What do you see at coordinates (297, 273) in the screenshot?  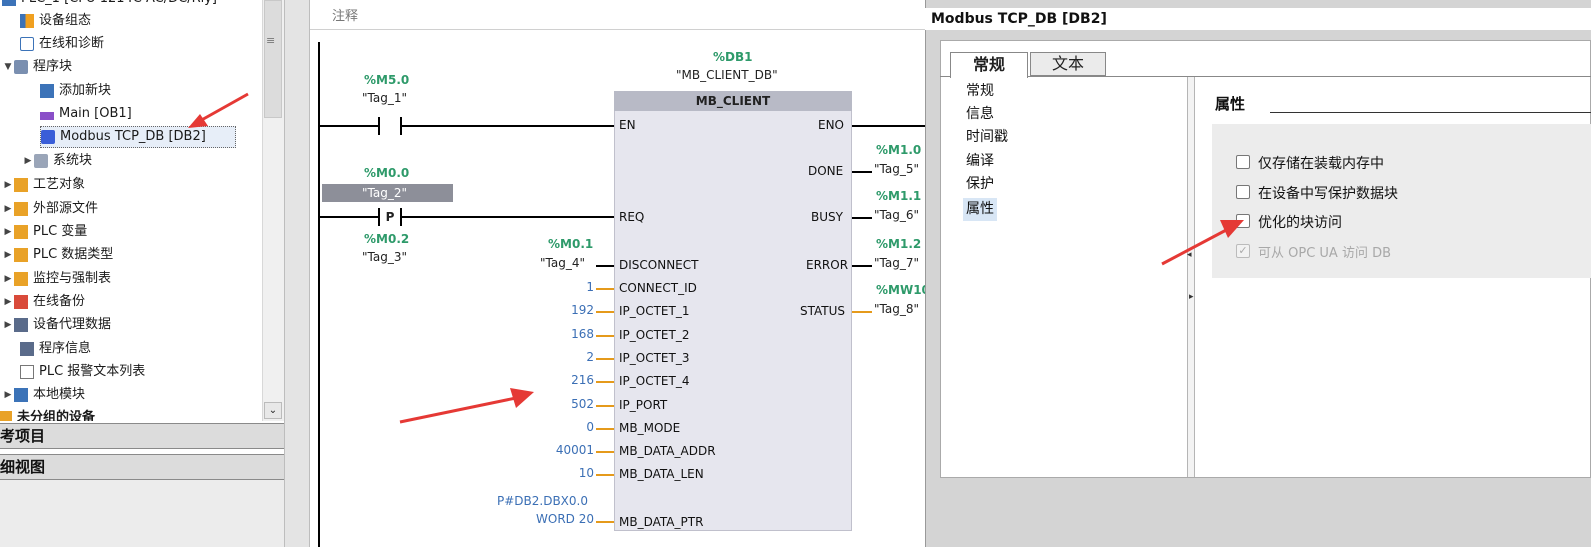 I see `panel-divider` at bounding box center [297, 273].